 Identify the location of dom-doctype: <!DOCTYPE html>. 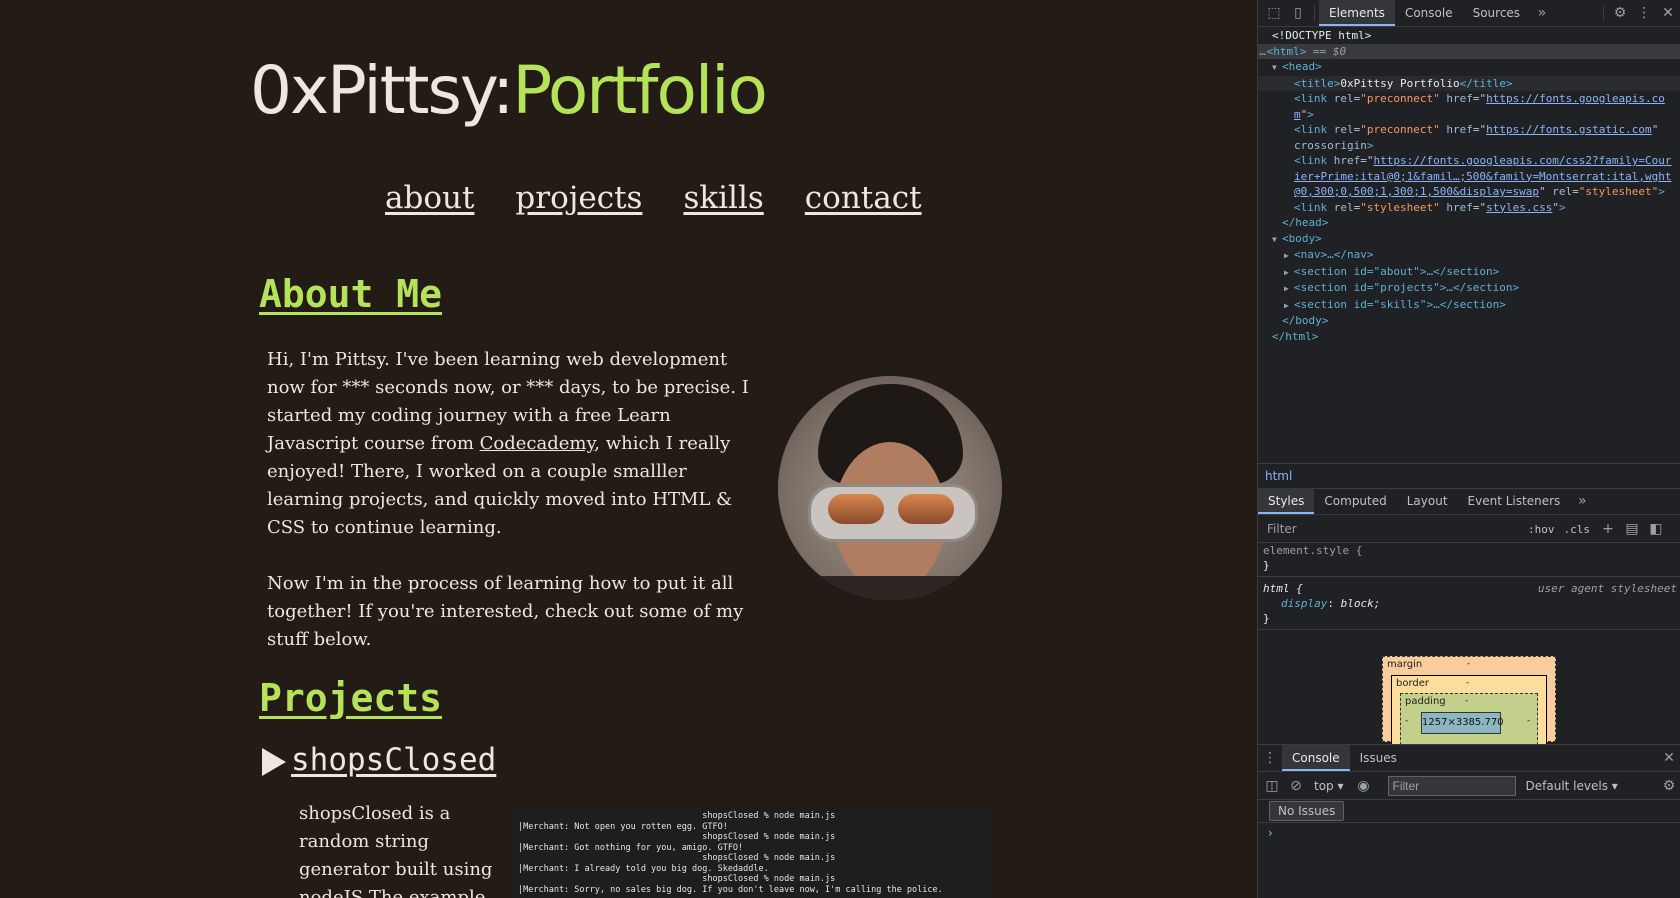
(1469, 36).